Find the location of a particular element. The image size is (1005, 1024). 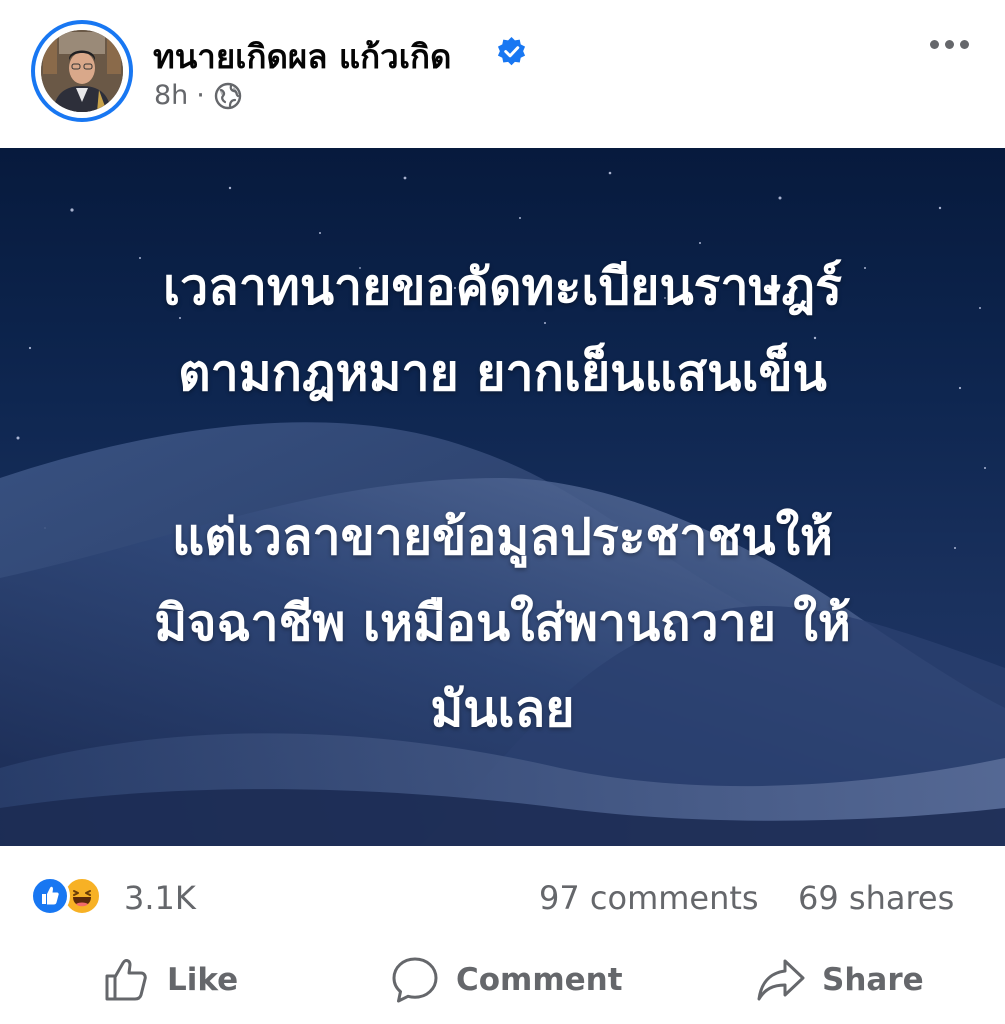

image-text-line-2: ตามกฎหมาย ยากเย็นแสนเข็น is located at coordinates (502, 373).